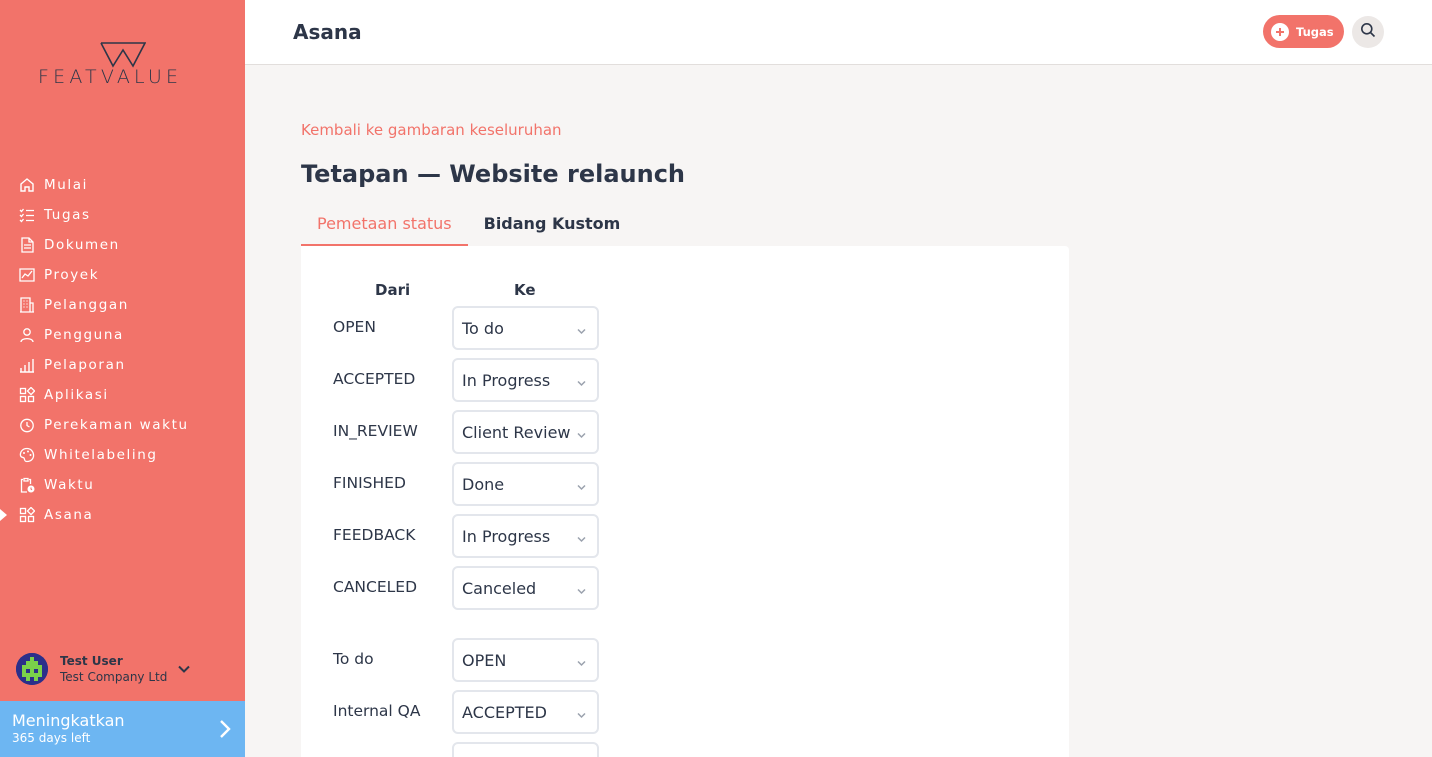  What do you see at coordinates (114, 677) in the screenshot?
I see `user-company: Test Company Ltd` at bounding box center [114, 677].